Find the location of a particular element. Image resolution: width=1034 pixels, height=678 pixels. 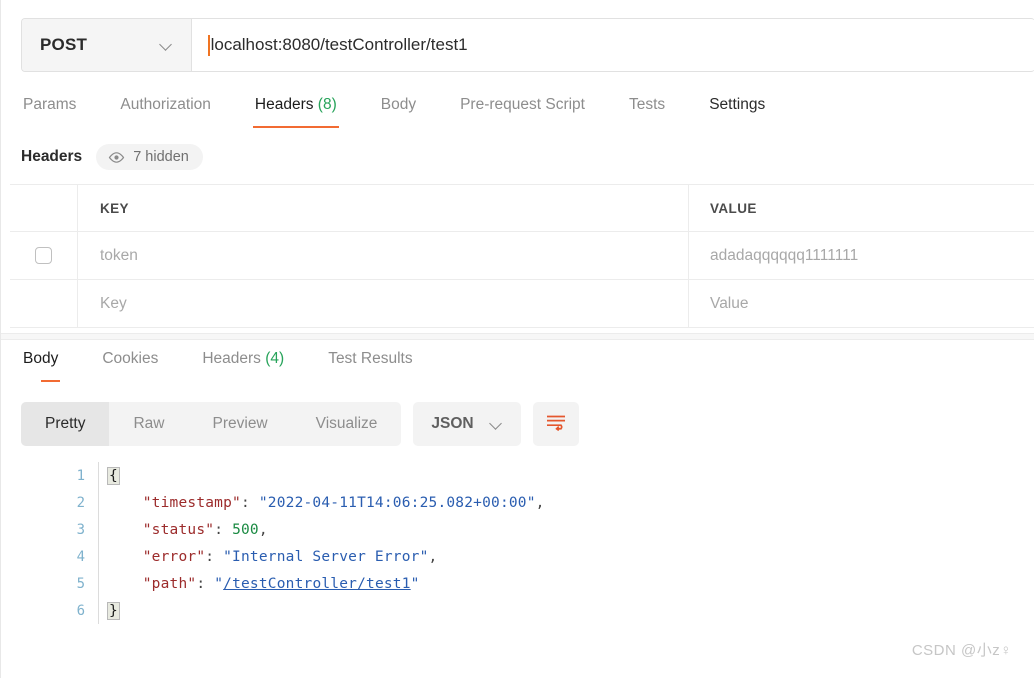

view-mode-raw: Raw is located at coordinates (148, 424).